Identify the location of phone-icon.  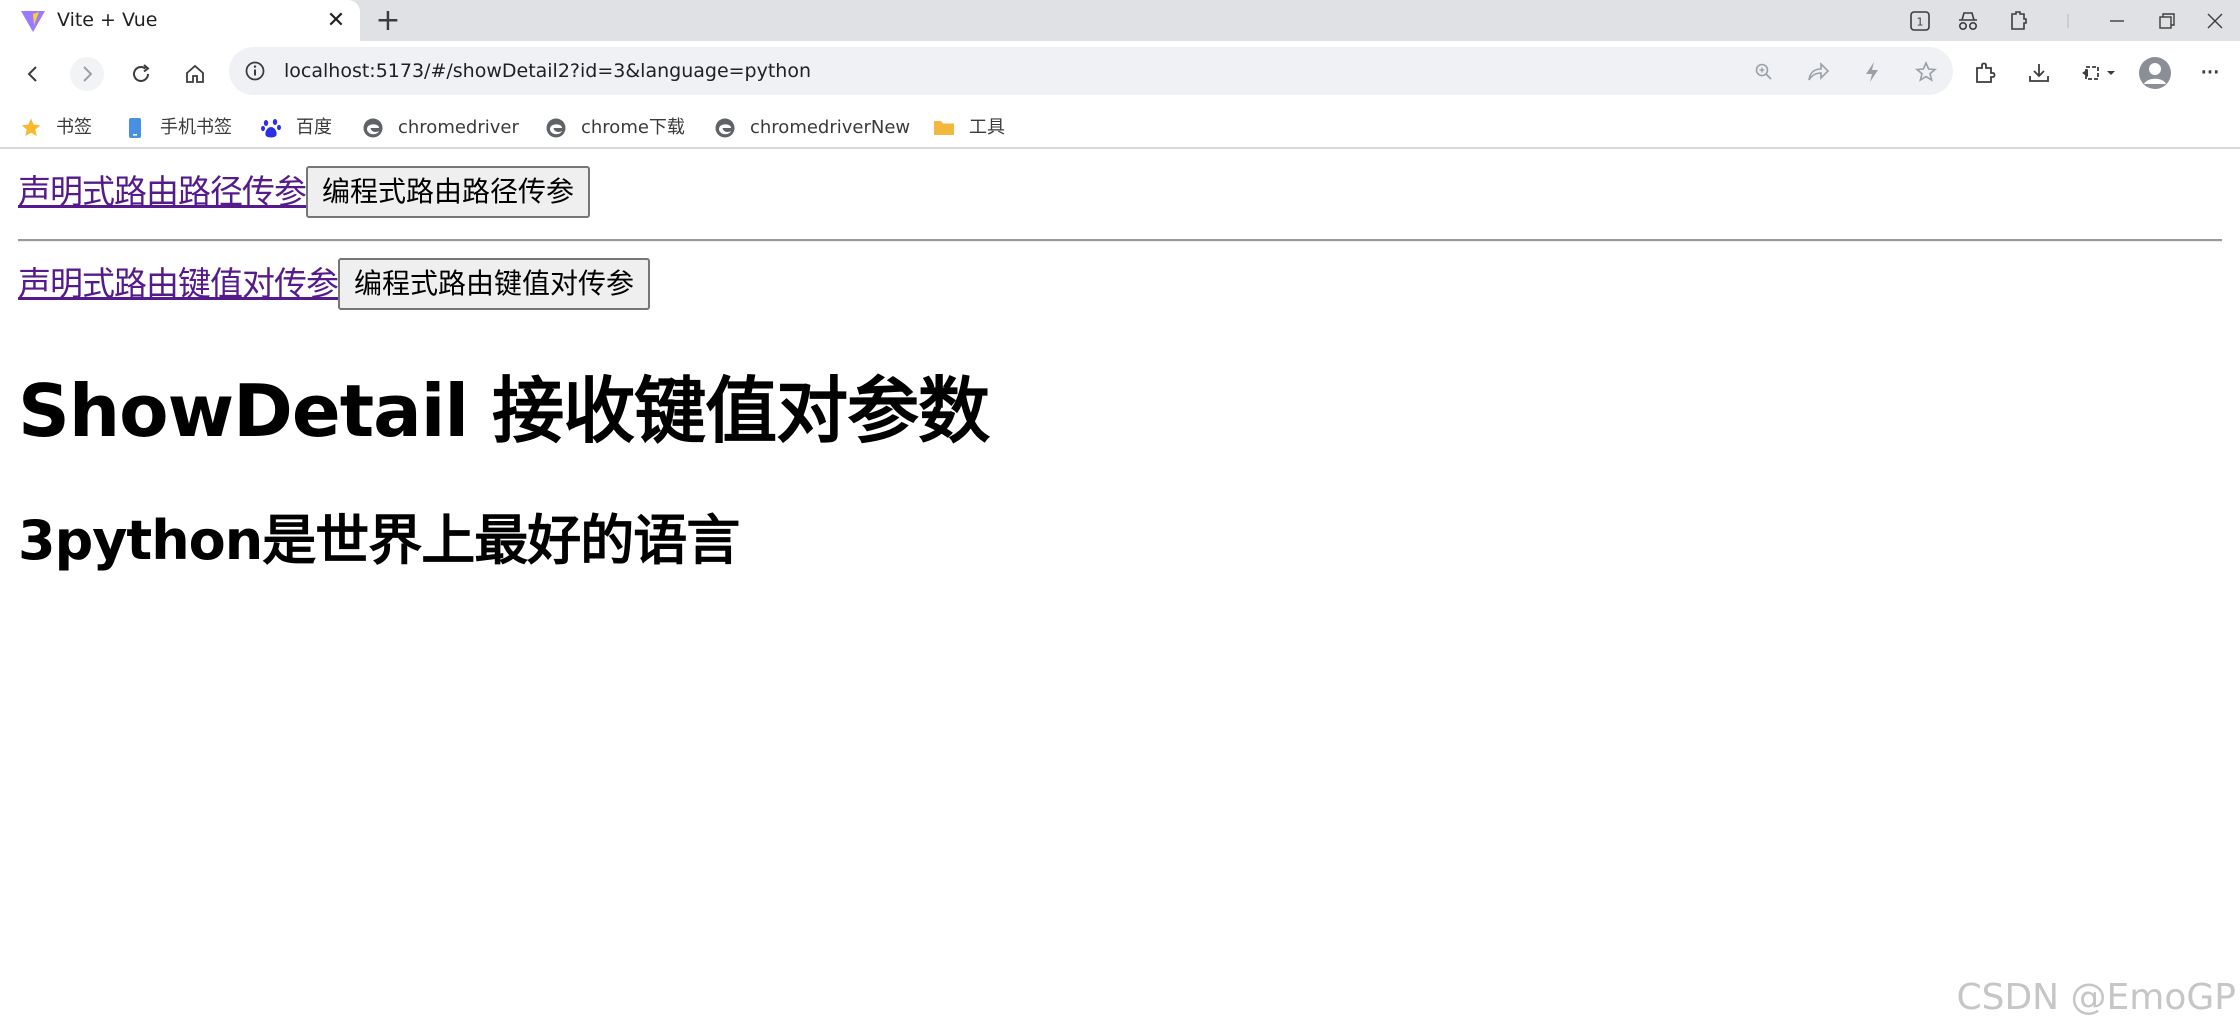
(135, 128).